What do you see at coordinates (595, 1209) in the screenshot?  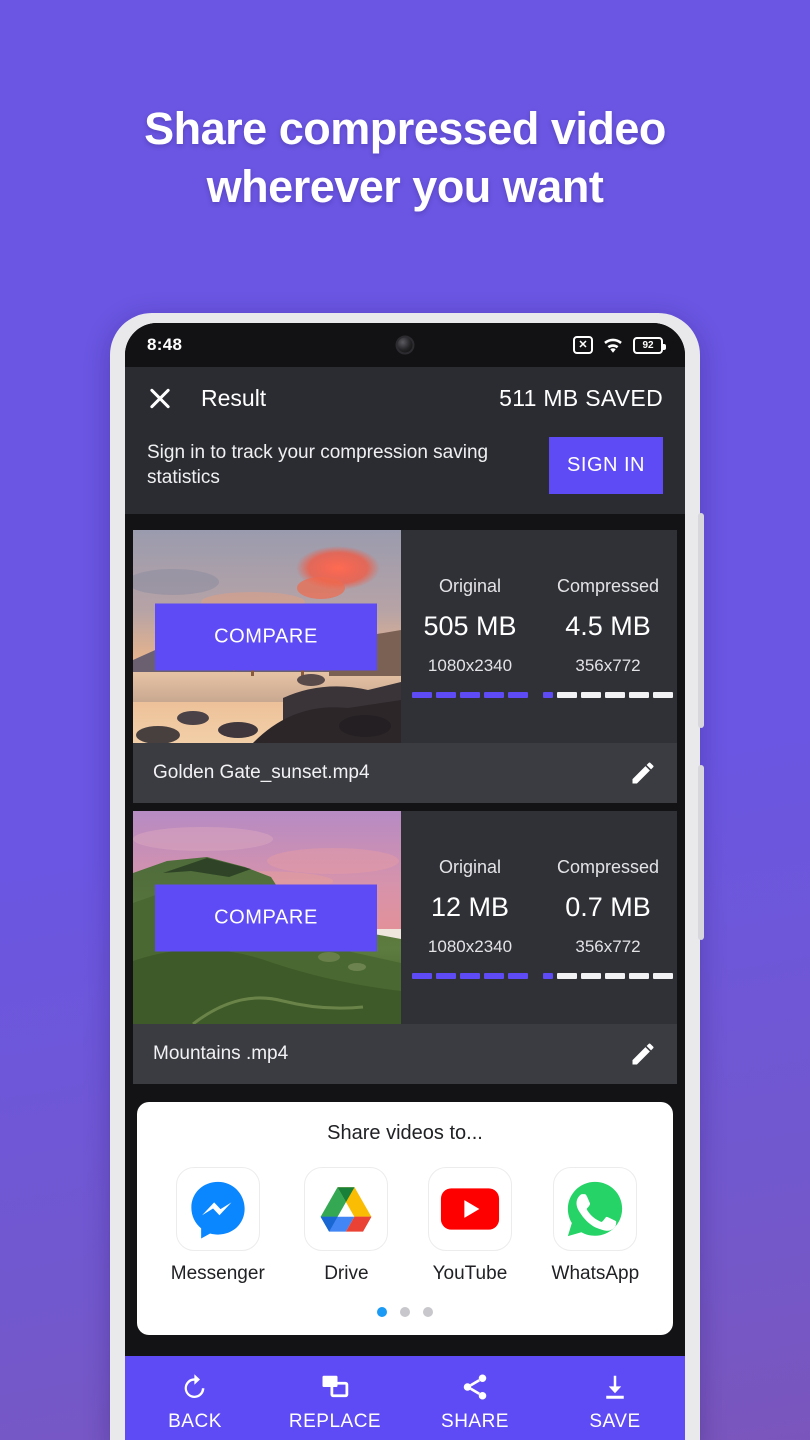 I see `whatsapp-icon` at bounding box center [595, 1209].